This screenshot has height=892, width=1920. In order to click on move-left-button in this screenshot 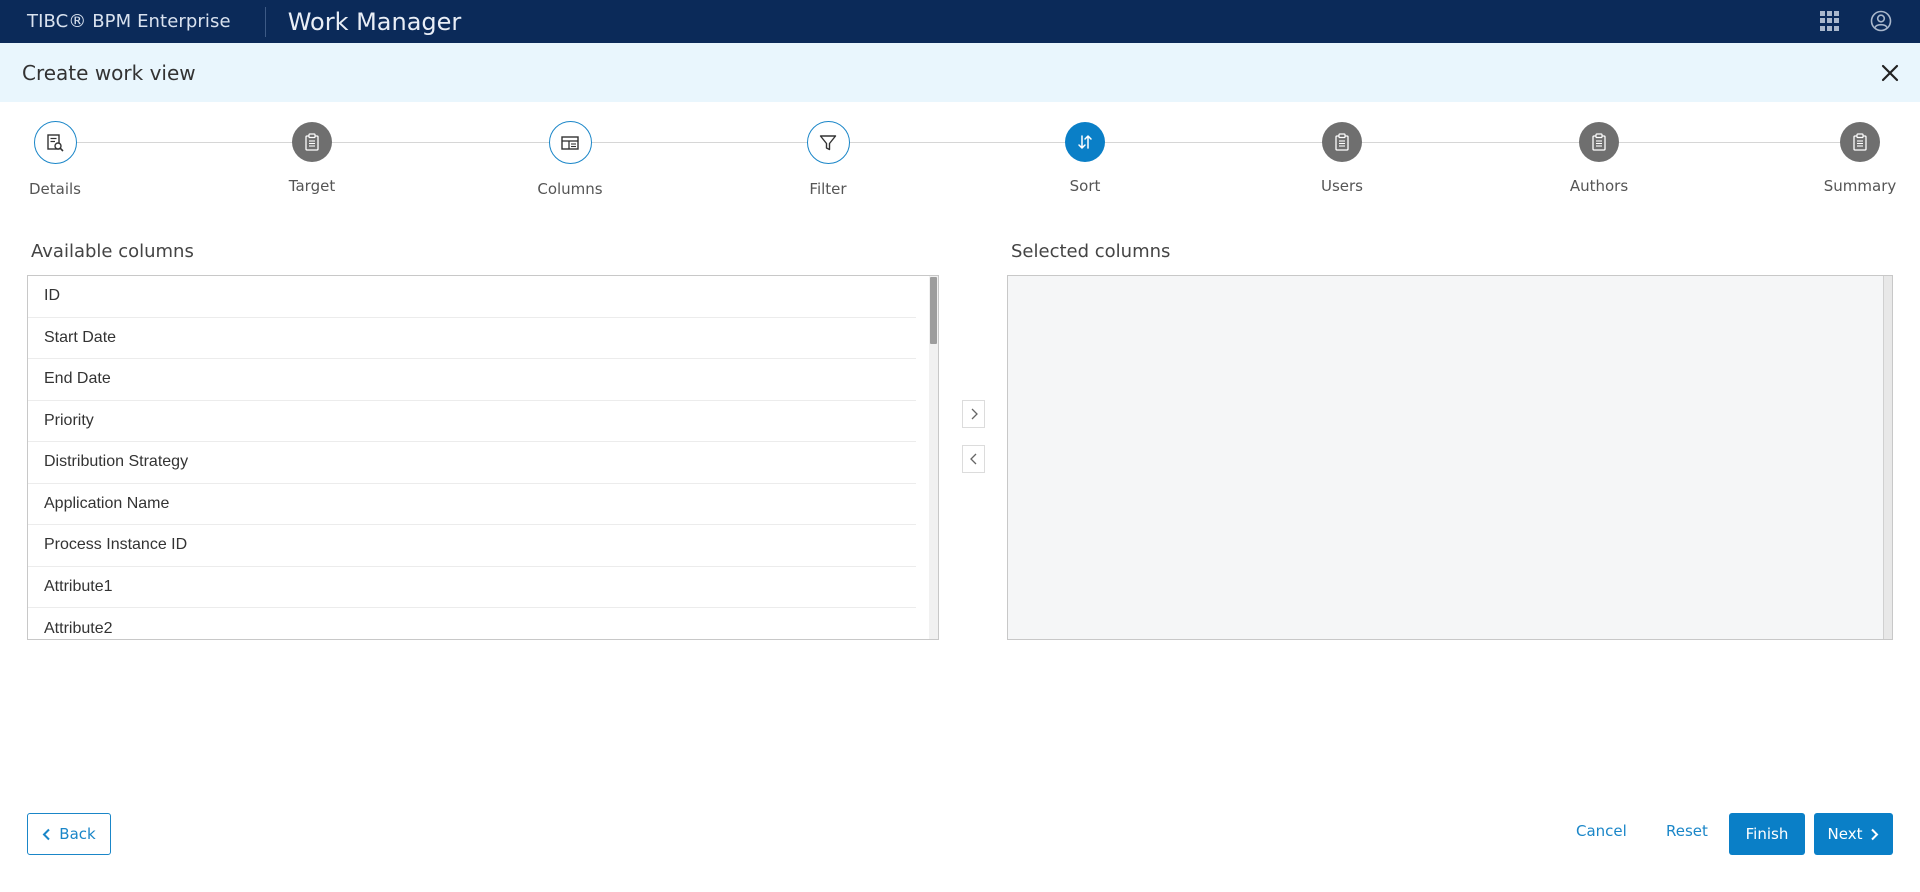, I will do `click(973, 459)`.